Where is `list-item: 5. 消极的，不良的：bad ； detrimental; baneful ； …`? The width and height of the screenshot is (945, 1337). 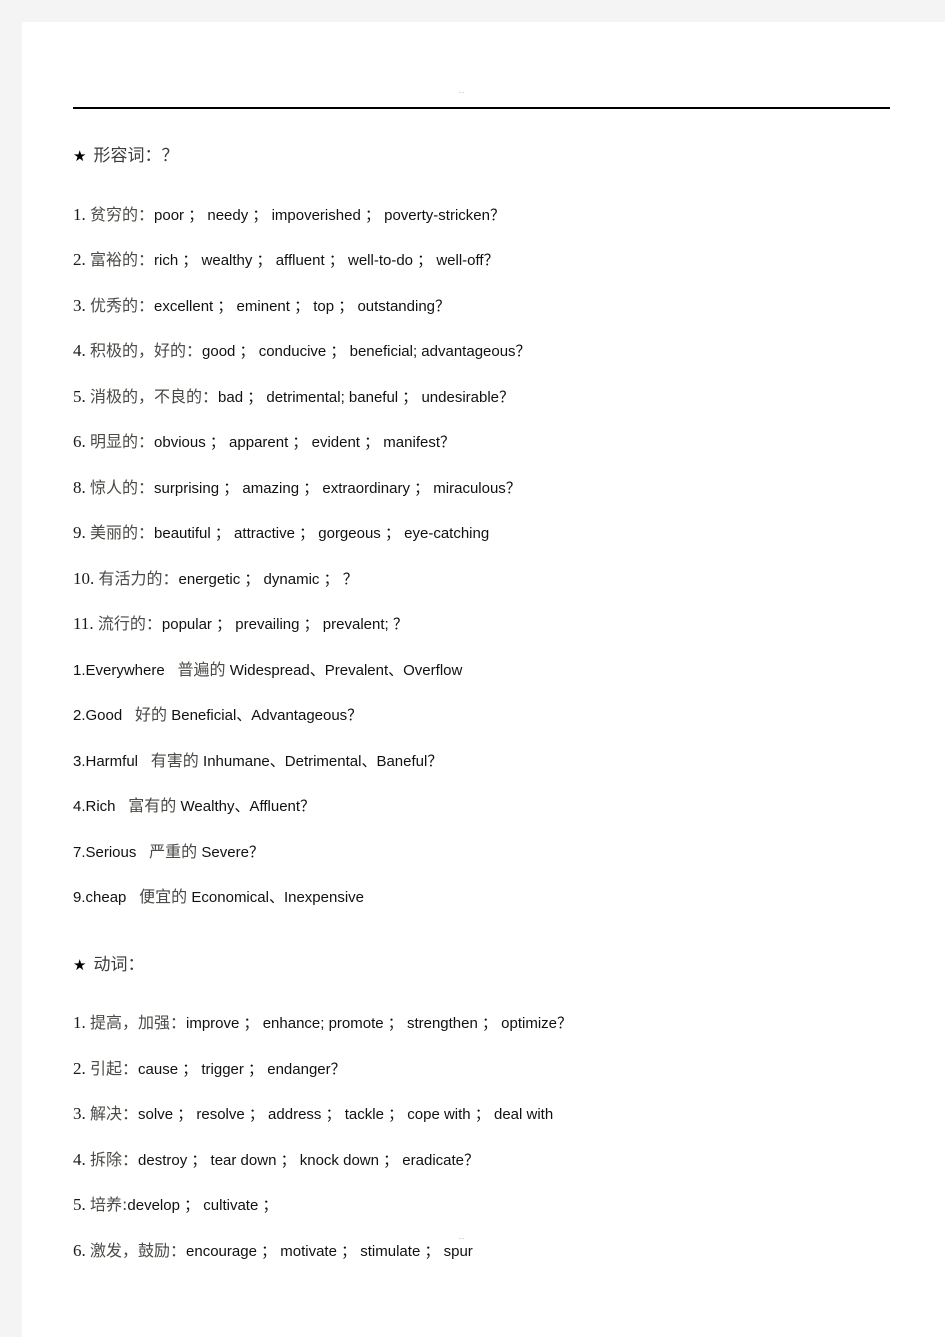 list-item: 5. 消极的，不良的：bad ； detrimental; baneful ； … is located at coordinates (498, 398).